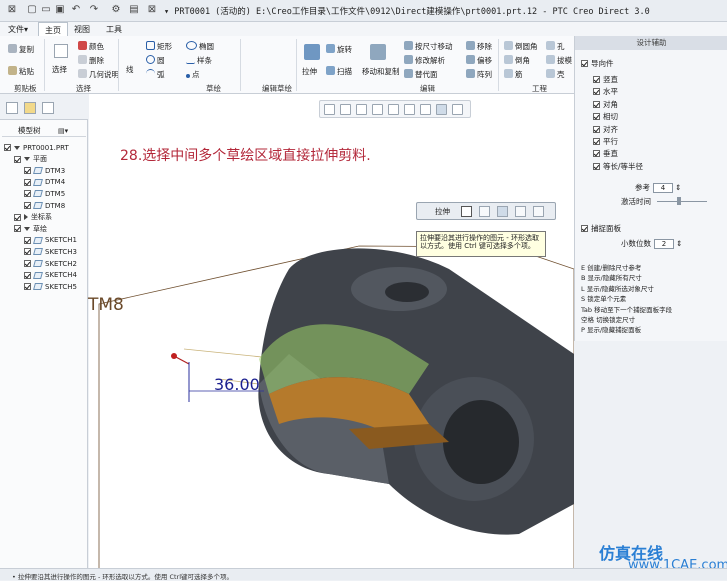  Describe the element at coordinates (502, 211) in the screenshot. I see `extrude-through-icon` at that location.